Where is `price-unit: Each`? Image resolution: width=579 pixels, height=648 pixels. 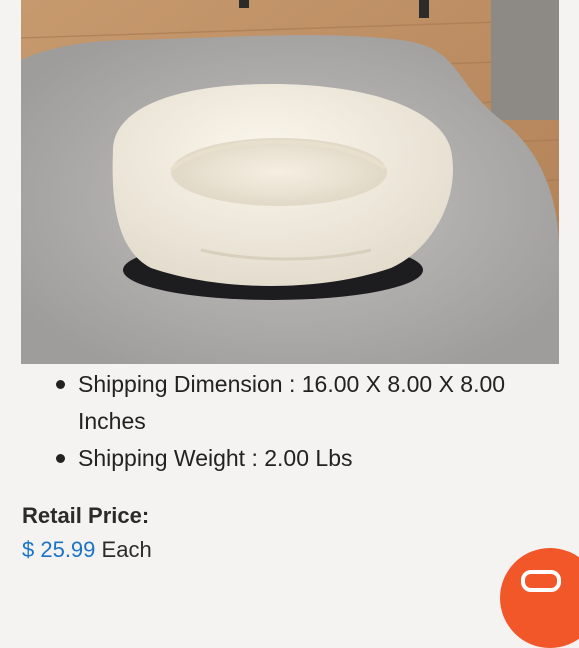
price-unit: Each is located at coordinates (126, 549).